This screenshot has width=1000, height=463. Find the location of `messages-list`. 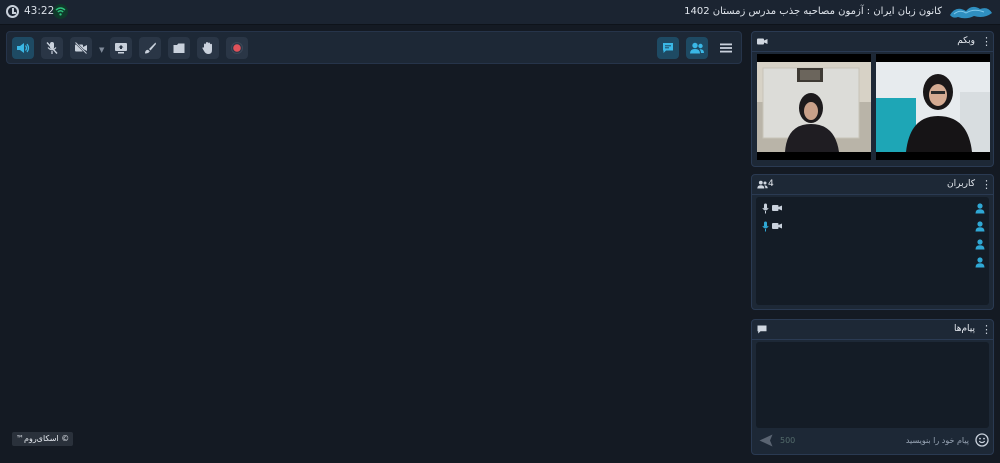

messages-list is located at coordinates (872, 385).